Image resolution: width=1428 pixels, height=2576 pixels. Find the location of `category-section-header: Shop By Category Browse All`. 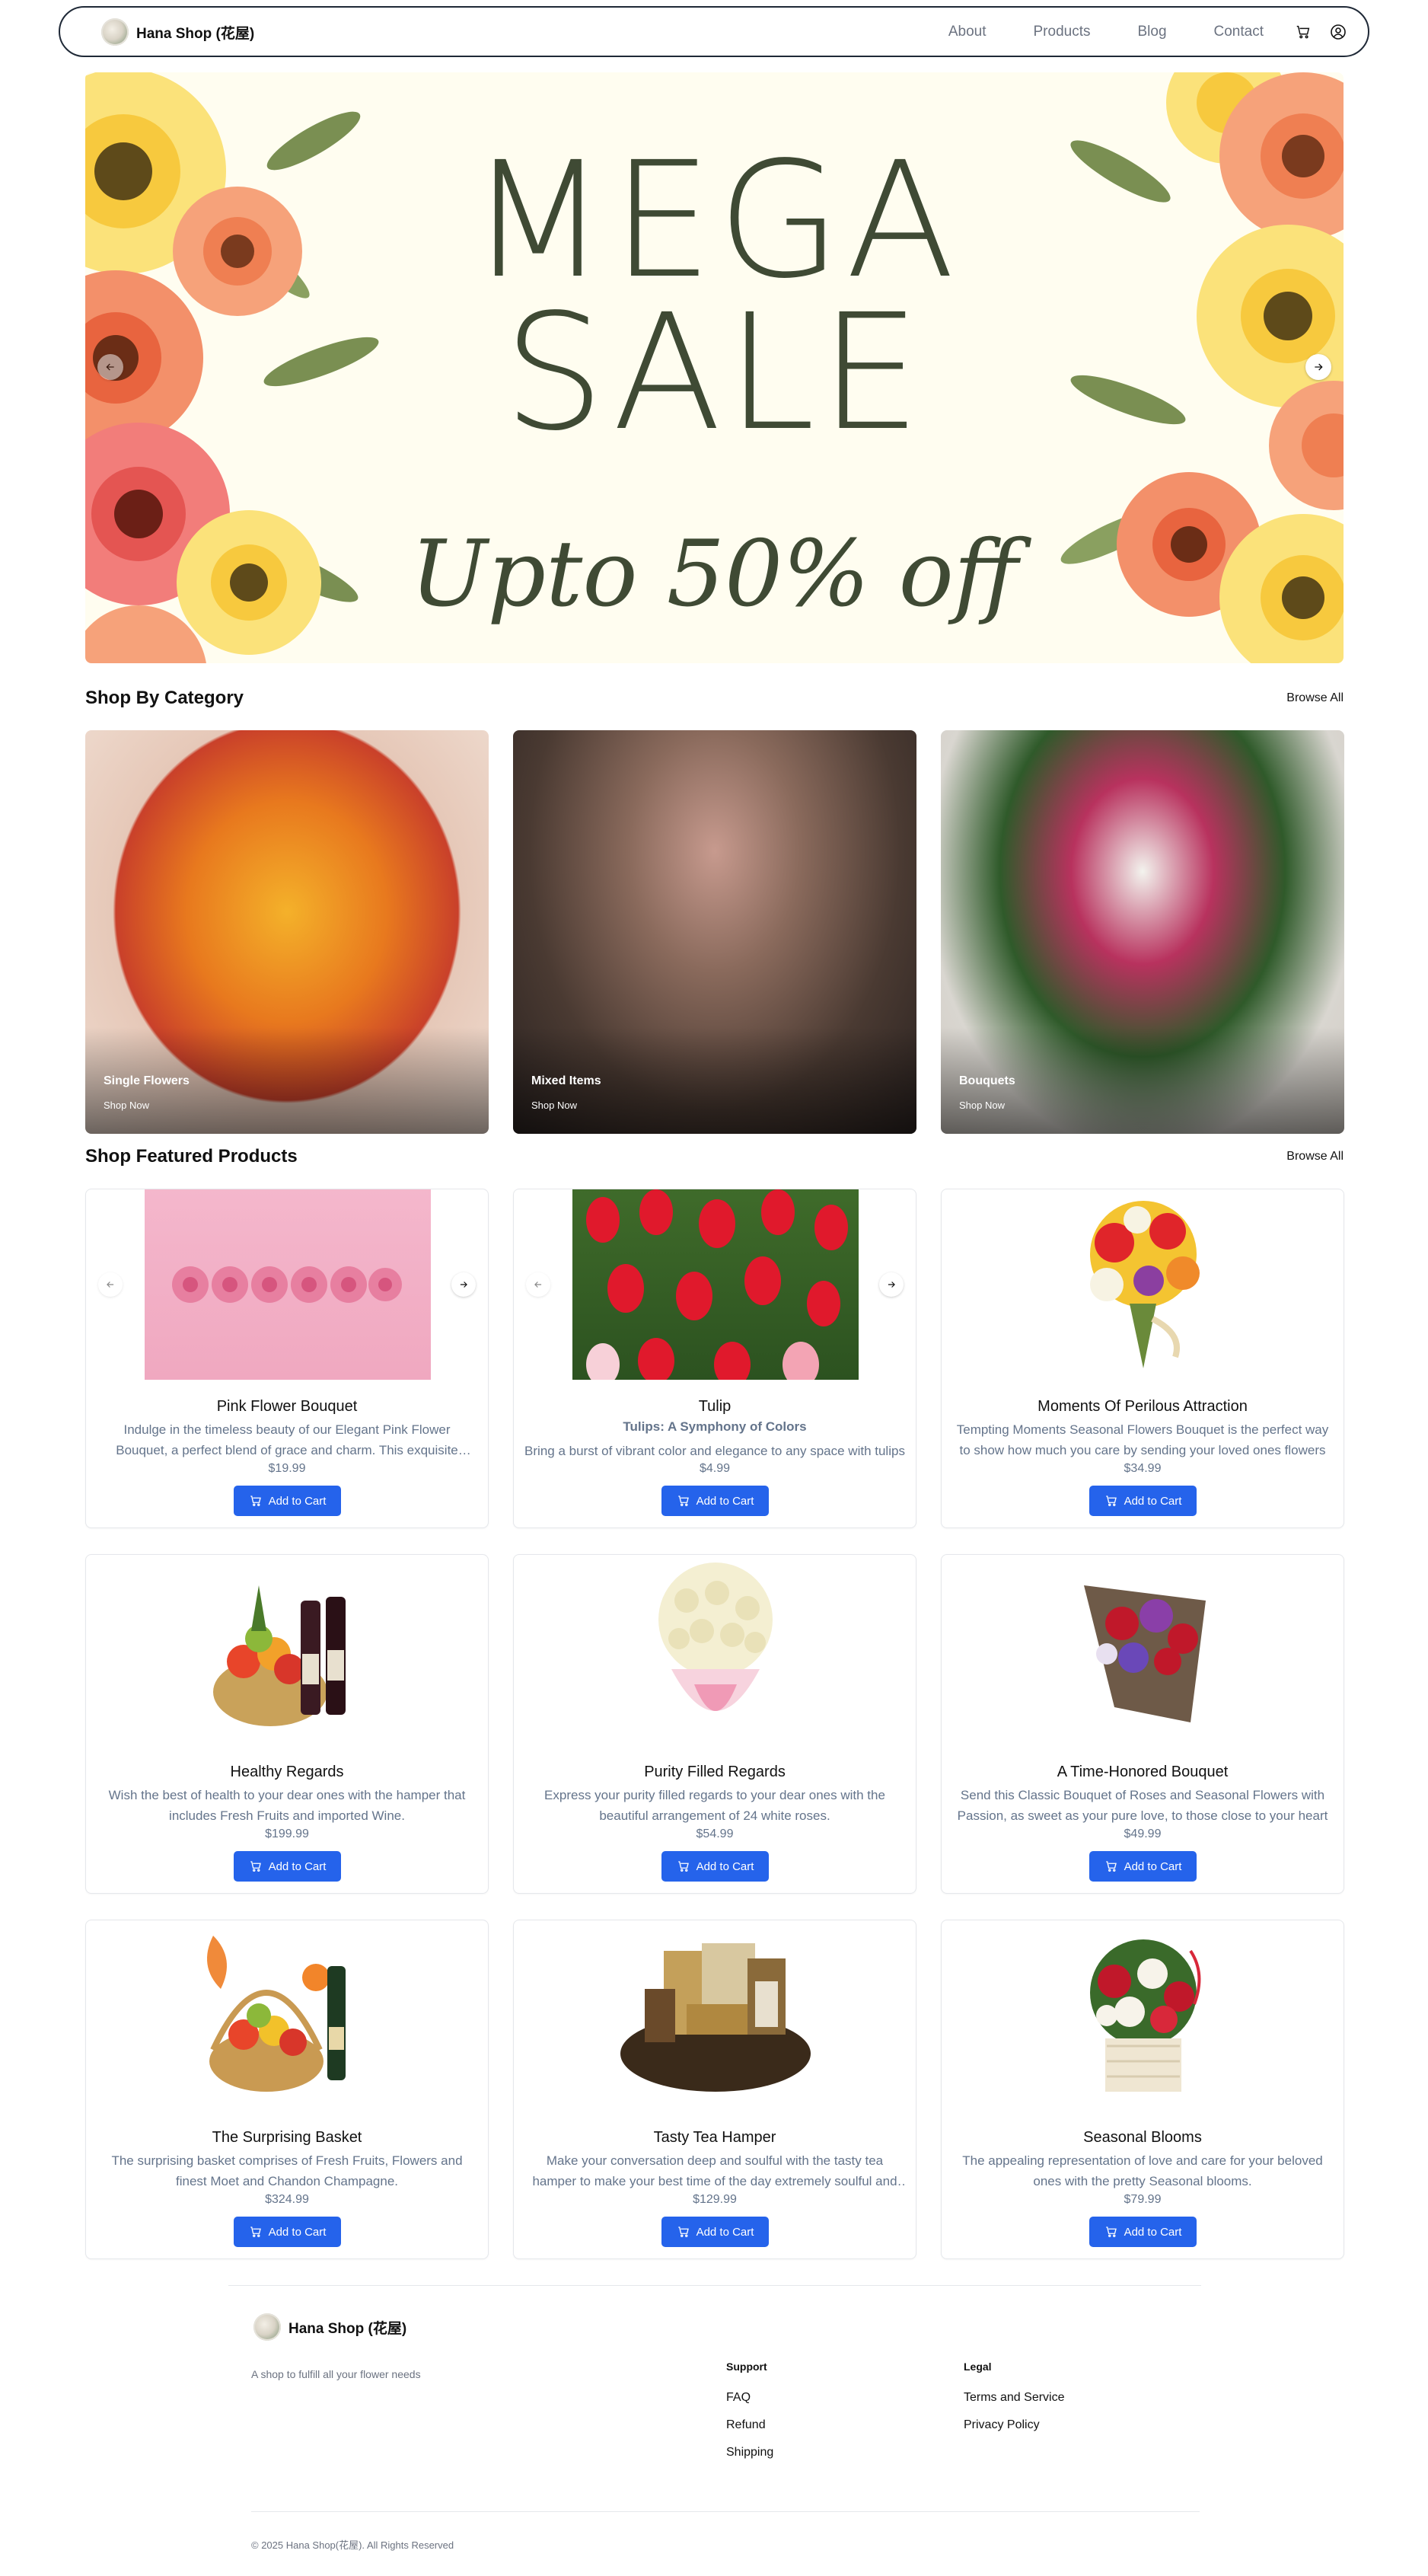

category-section-header: Shop By Category Browse All is located at coordinates (714, 698).